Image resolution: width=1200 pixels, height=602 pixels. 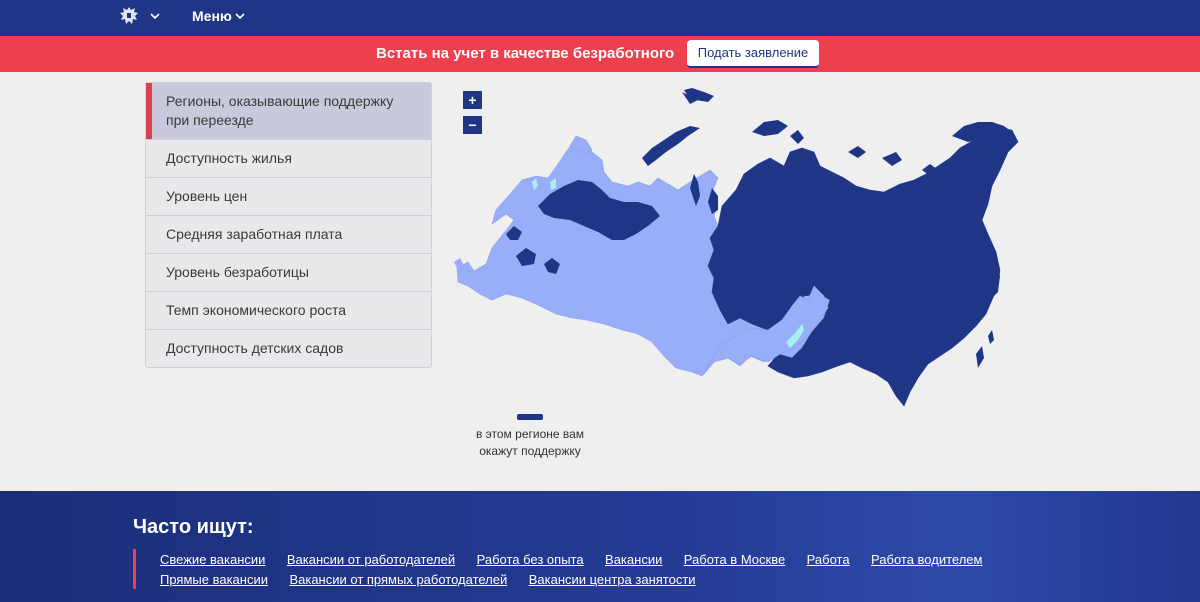 What do you see at coordinates (214, 579) in the screenshot?
I see `link-direct-vacancies: Прямые вакансии` at bounding box center [214, 579].